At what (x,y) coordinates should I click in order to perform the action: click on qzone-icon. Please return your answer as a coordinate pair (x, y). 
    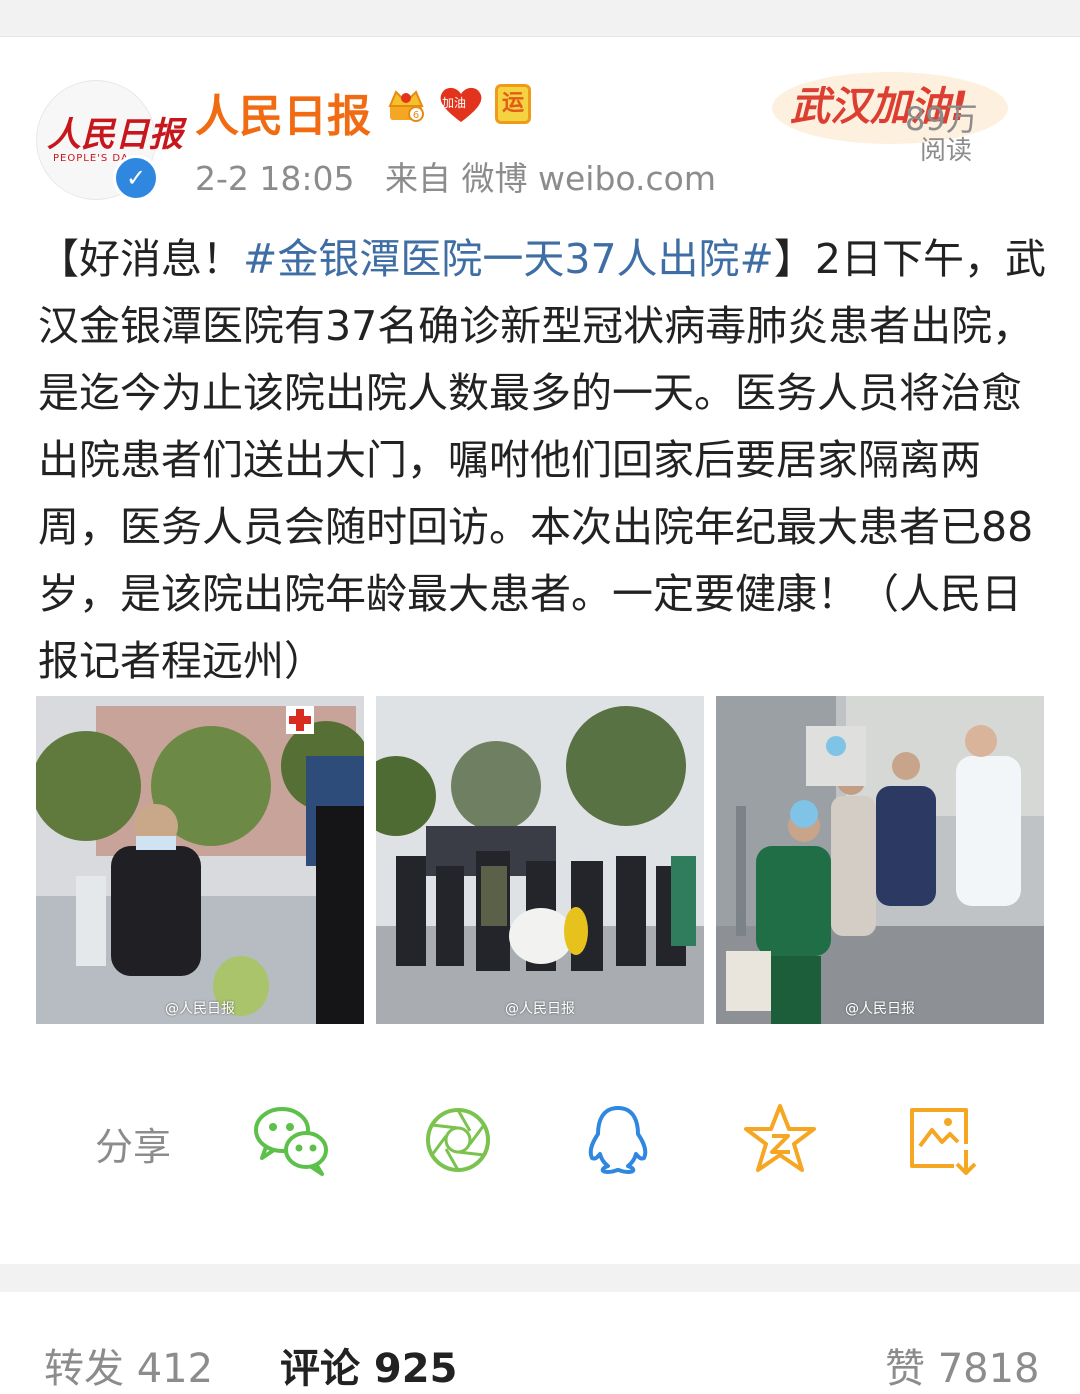
    Looking at the image, I should click on (780, 1140).